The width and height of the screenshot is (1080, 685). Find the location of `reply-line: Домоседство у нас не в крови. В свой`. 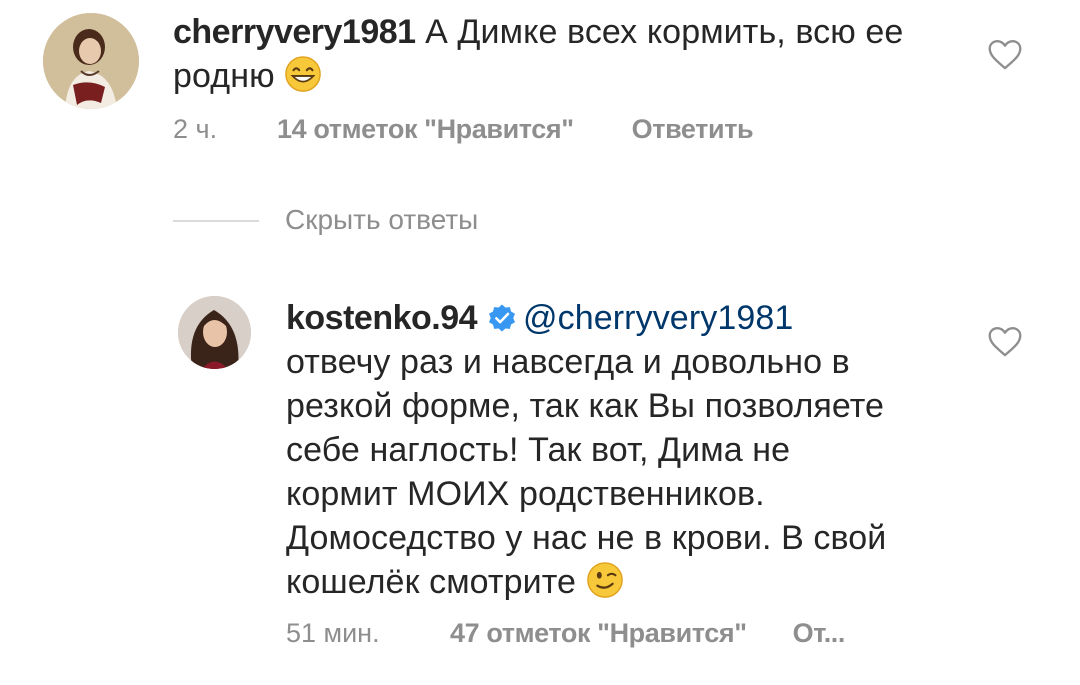

reply-line: Домоседство у нас не в крови. В свой is located at coordinates (586, 538).